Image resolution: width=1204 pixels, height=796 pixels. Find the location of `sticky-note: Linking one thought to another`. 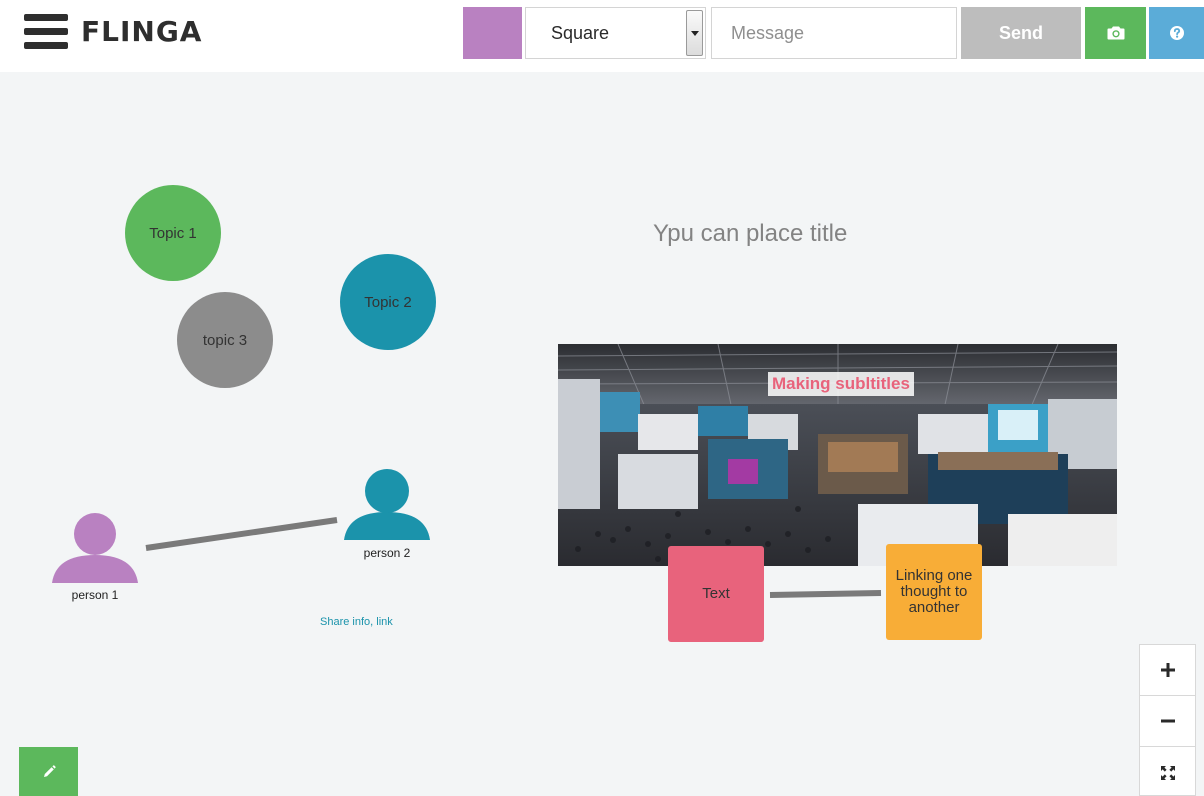

sticky-note: Linking one thought to another is located at coordinates (934, 592).